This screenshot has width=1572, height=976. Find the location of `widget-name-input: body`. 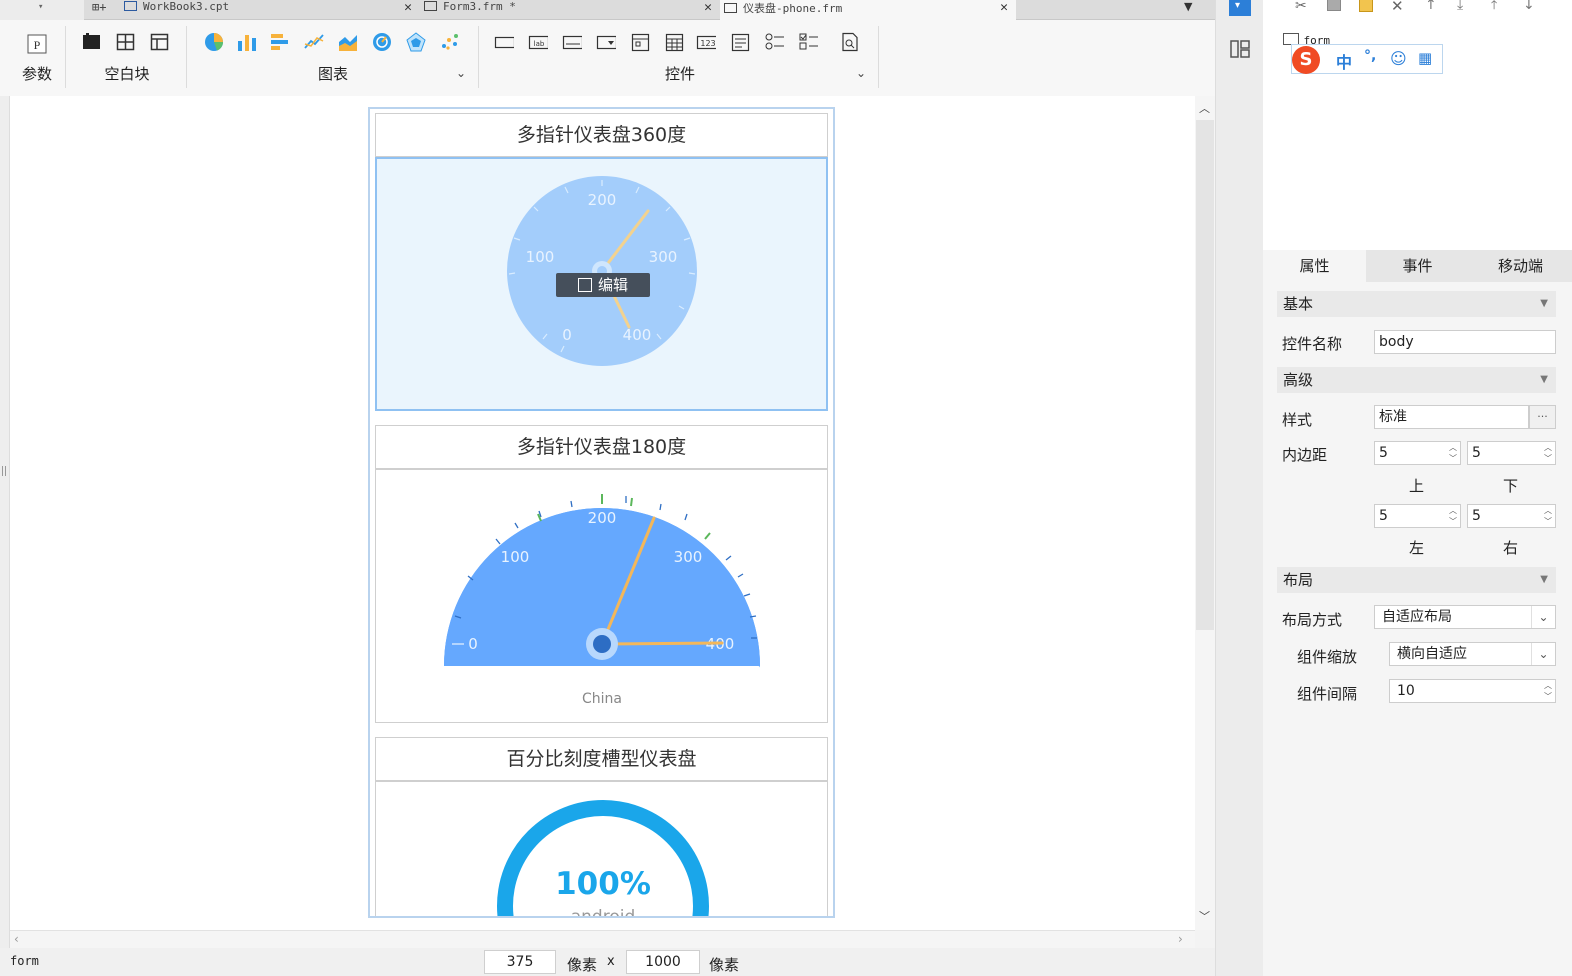

widget-name-input: body is located at coordinates (1465, 342).